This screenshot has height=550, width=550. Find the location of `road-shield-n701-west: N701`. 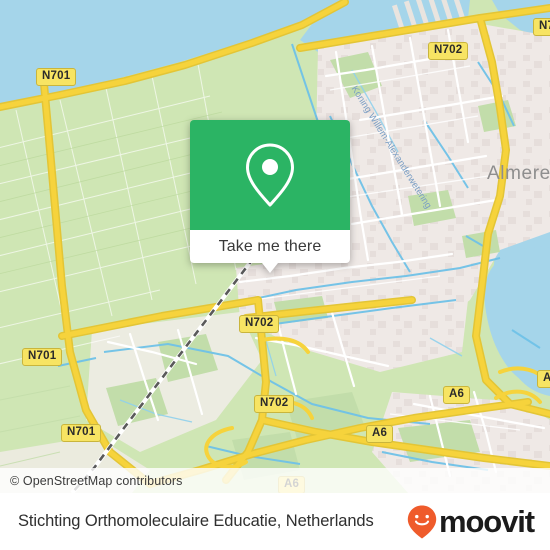

road-shield-n701-west: N701 is located at coordinates (42, 357).